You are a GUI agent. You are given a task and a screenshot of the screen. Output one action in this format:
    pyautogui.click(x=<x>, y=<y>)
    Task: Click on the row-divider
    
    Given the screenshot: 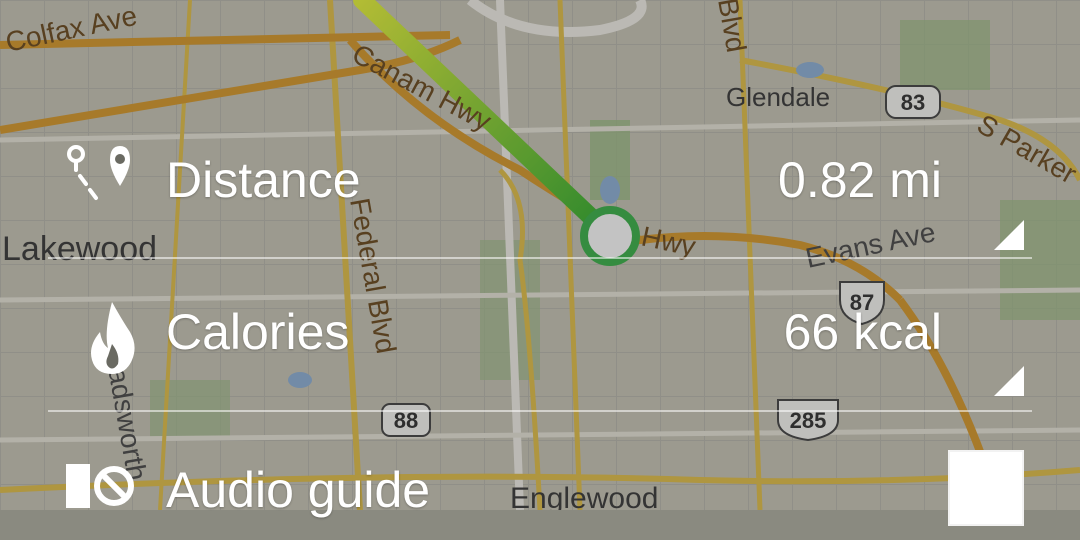 What is the action you would take?
    pyautogui.click(x=540, y=258)
    